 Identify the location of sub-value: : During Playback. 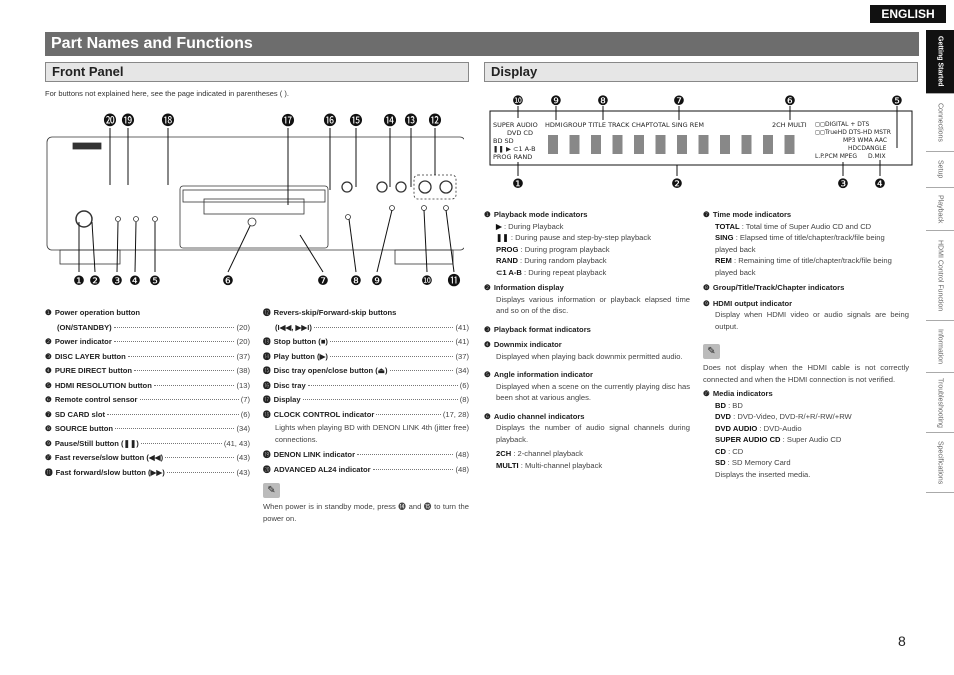
(532, 226).